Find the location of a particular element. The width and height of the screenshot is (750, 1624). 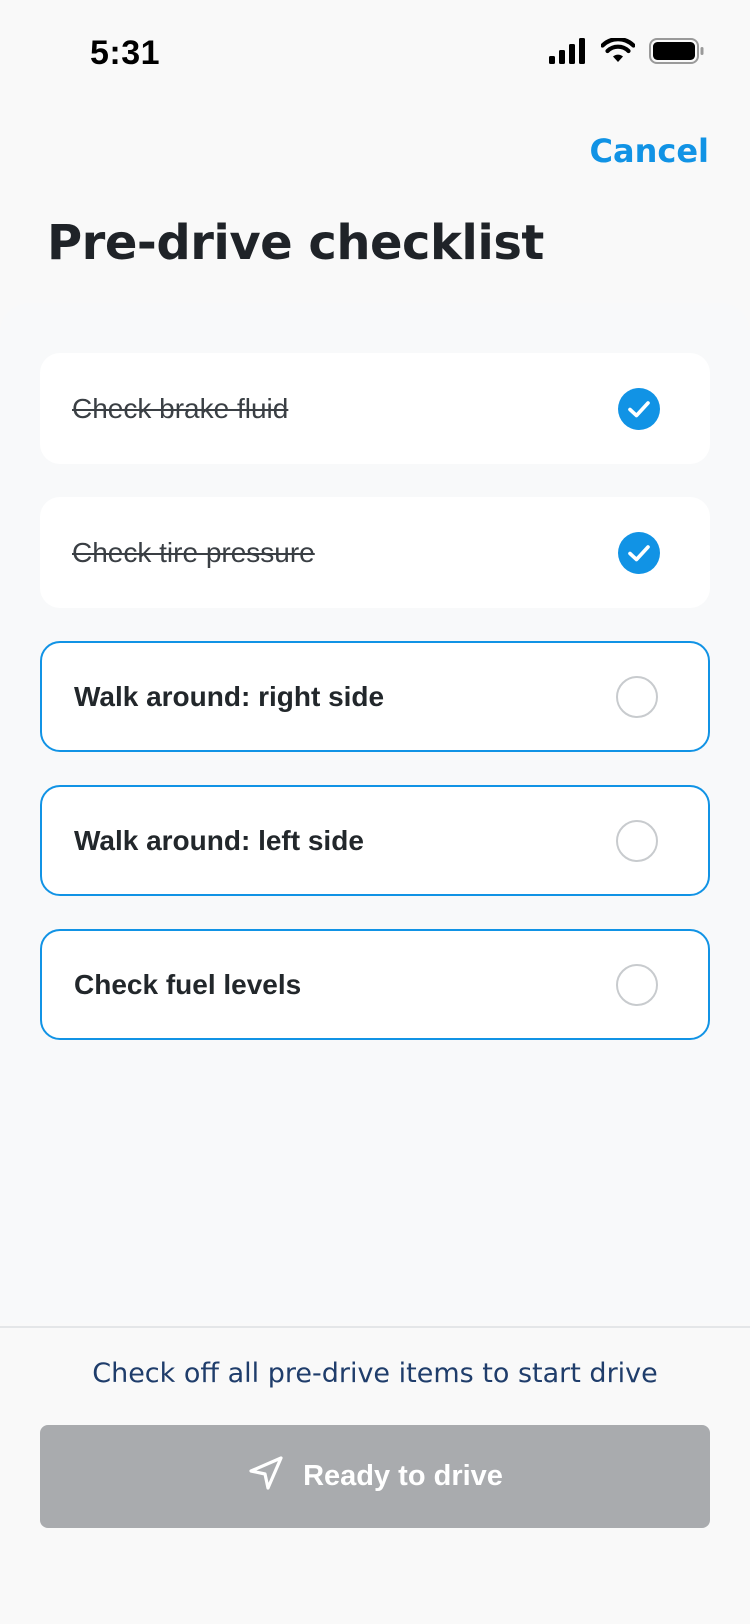

status-icons is located at coordinates (627, 53).